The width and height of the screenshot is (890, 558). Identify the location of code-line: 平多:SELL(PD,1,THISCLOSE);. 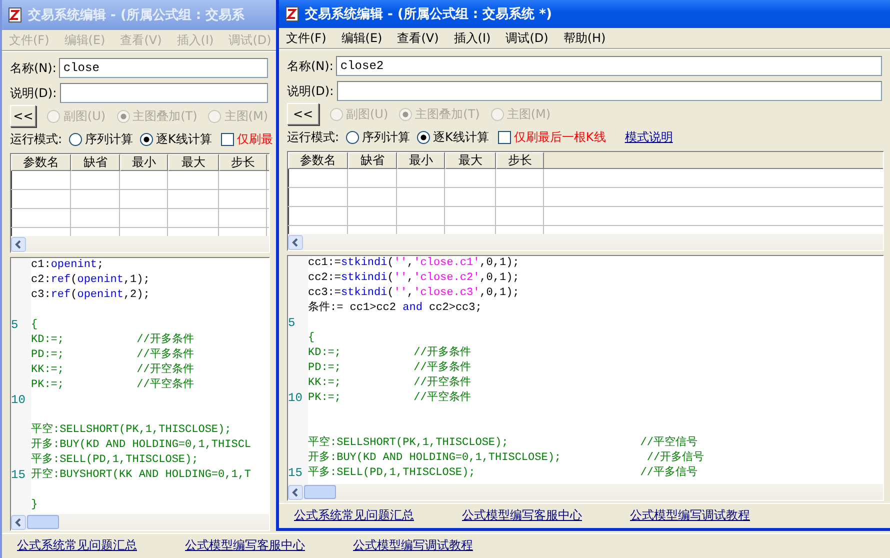
(114, 460).